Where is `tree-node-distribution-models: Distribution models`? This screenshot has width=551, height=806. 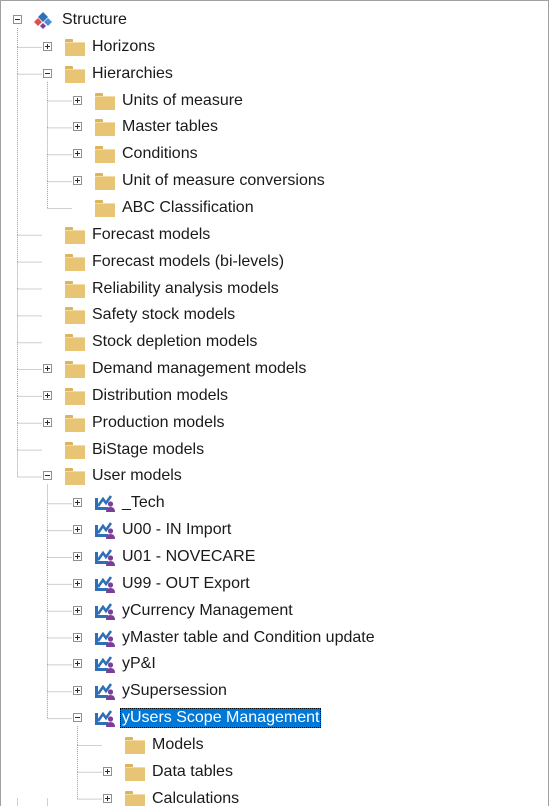
tree-node-distribution-models: Distribution models is located at coordinates (274, 396).